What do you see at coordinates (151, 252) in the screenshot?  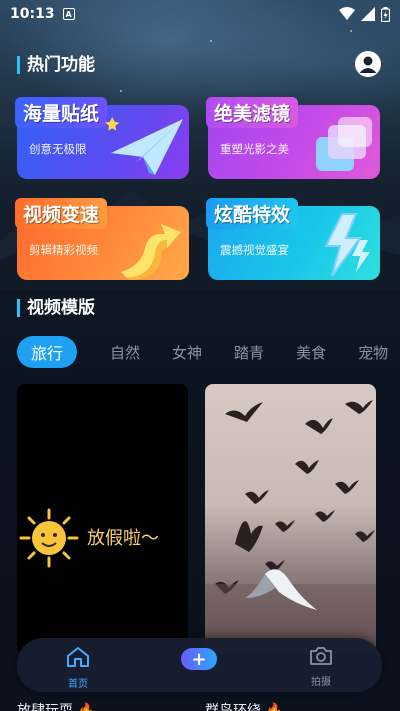 I see `trending-arrow-icon` at bounding box center [151, 252].